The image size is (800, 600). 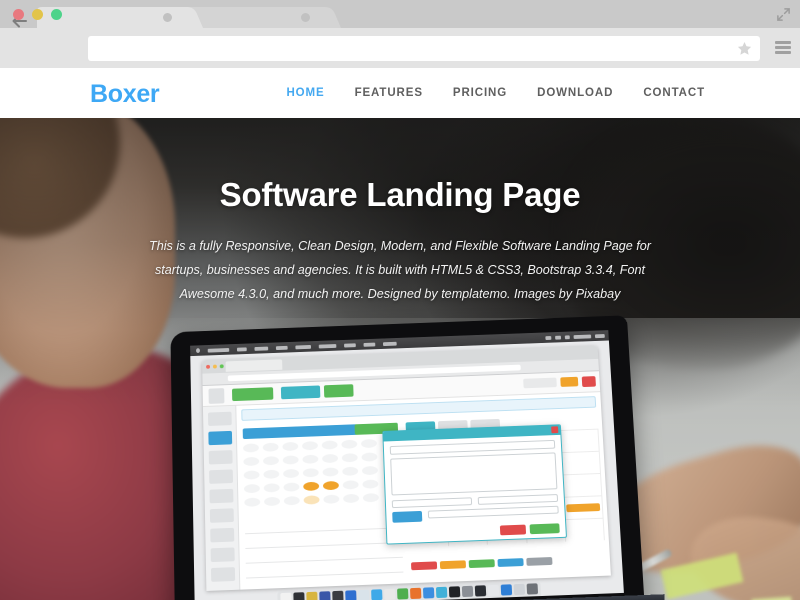 I want to click on expand-arrows-icon, so click(x=783, y=14).